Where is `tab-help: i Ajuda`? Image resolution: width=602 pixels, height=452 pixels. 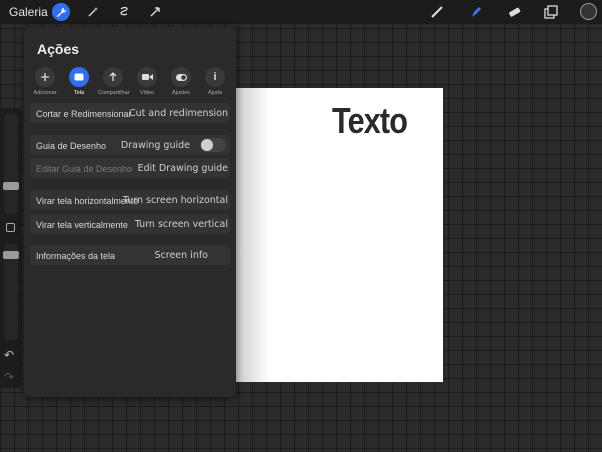
tab-help: i Ajuda is located at coordinates (215, 81).